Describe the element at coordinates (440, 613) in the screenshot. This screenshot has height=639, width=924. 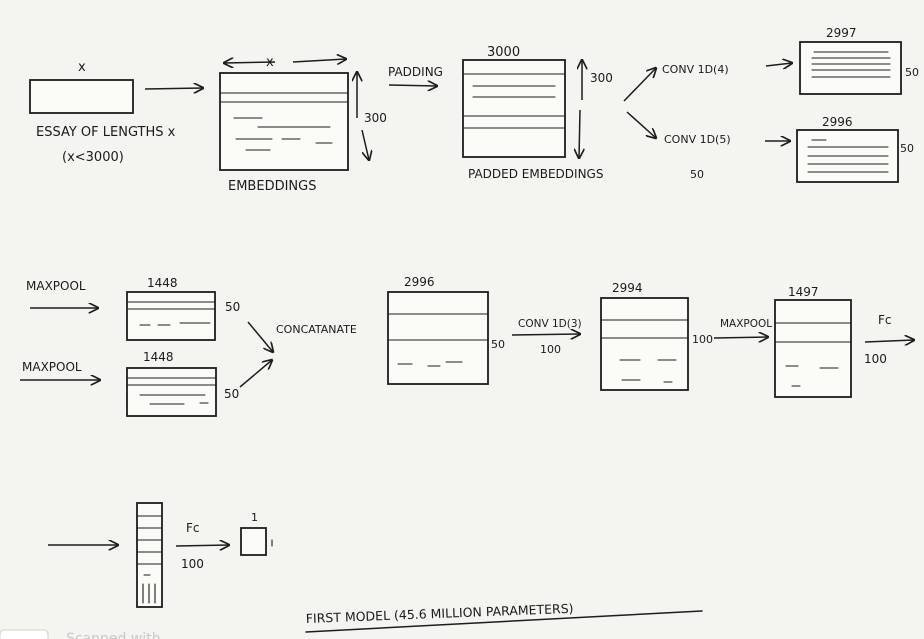
I see `model-caption: FIRST MODEL (45.6 MILLION PARAMETERS)` at that location.